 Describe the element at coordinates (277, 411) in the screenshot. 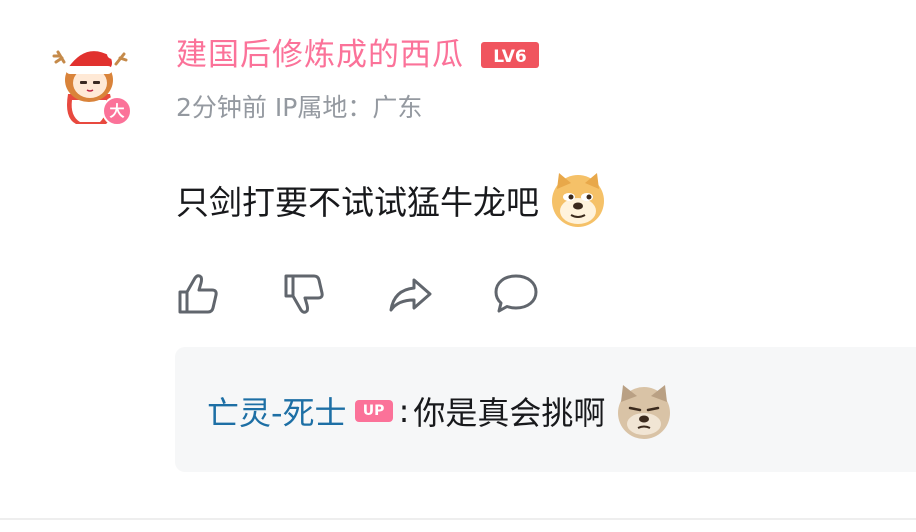

I see `reply-username: 亡灵-死士` at that location.